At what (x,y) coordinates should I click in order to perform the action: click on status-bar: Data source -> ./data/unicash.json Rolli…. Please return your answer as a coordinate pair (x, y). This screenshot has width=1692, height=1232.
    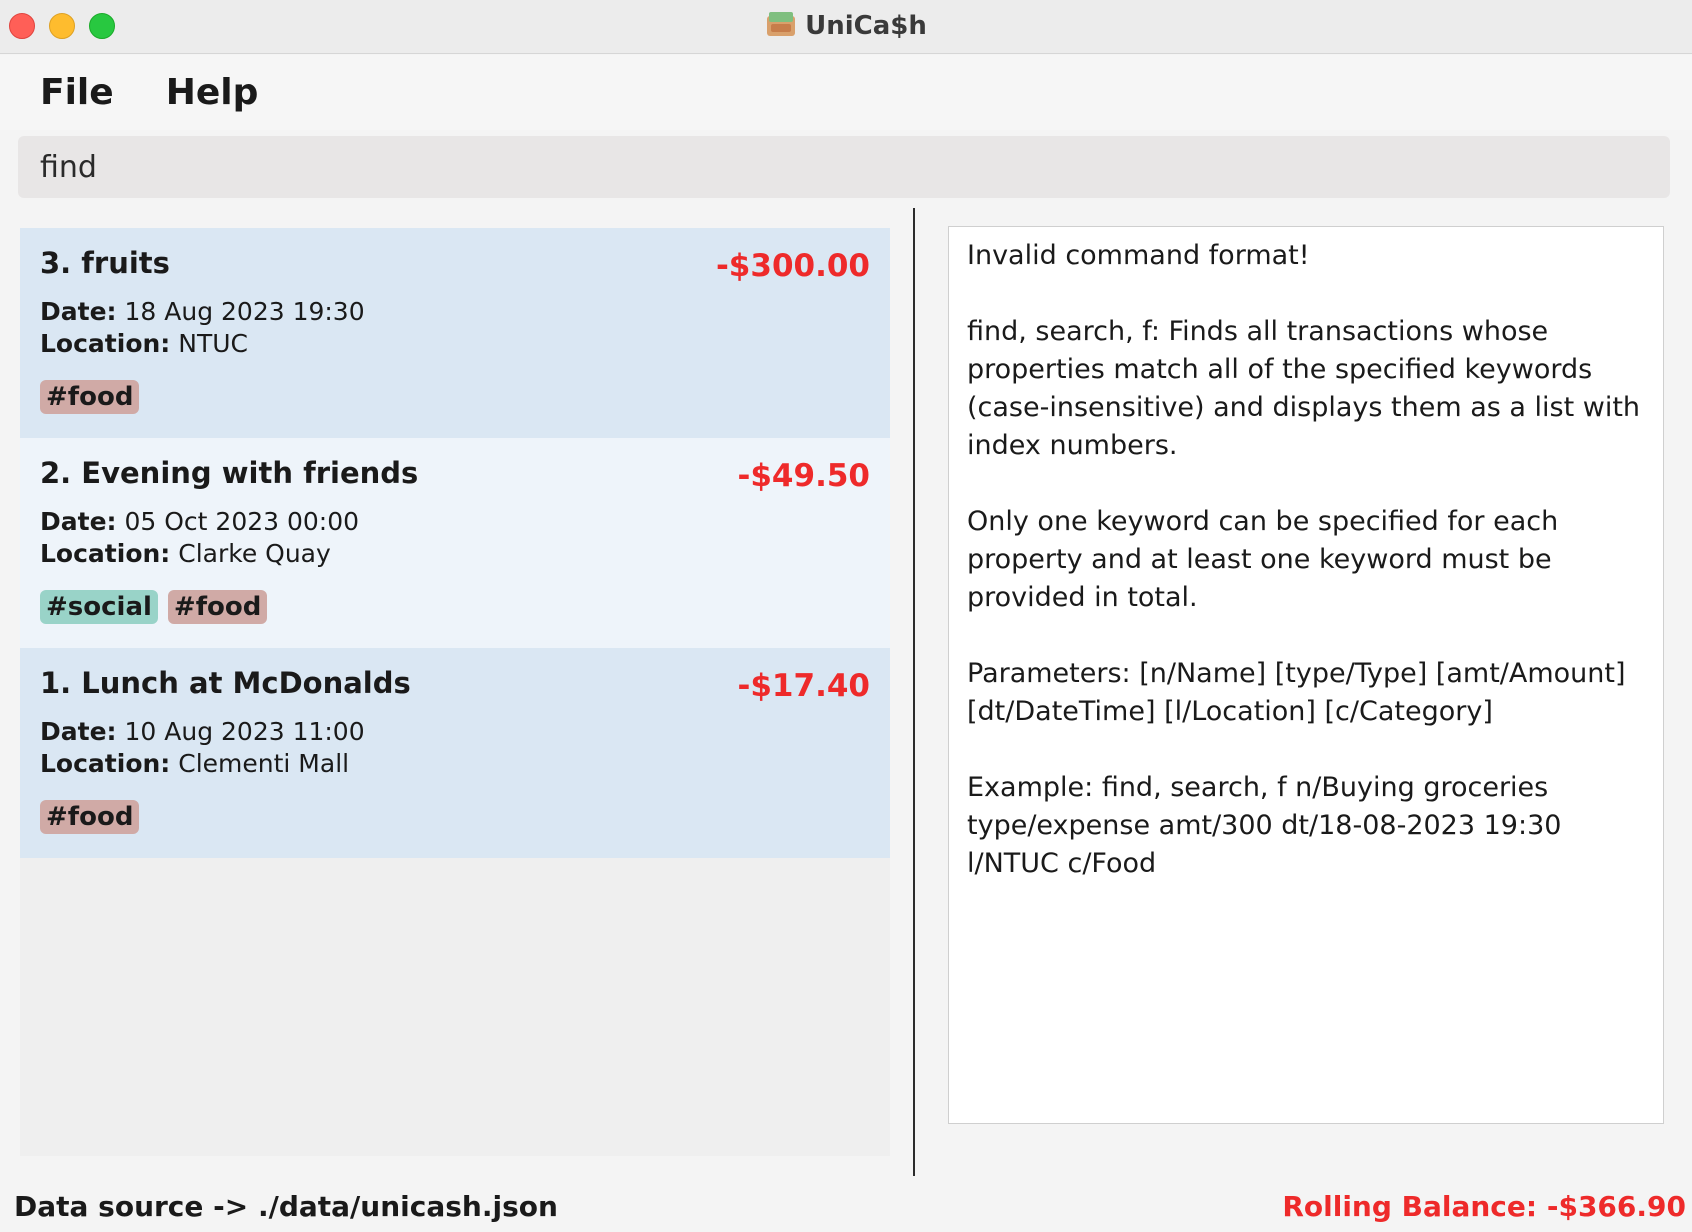
    Looking at the image, I should click on (846, 1204).